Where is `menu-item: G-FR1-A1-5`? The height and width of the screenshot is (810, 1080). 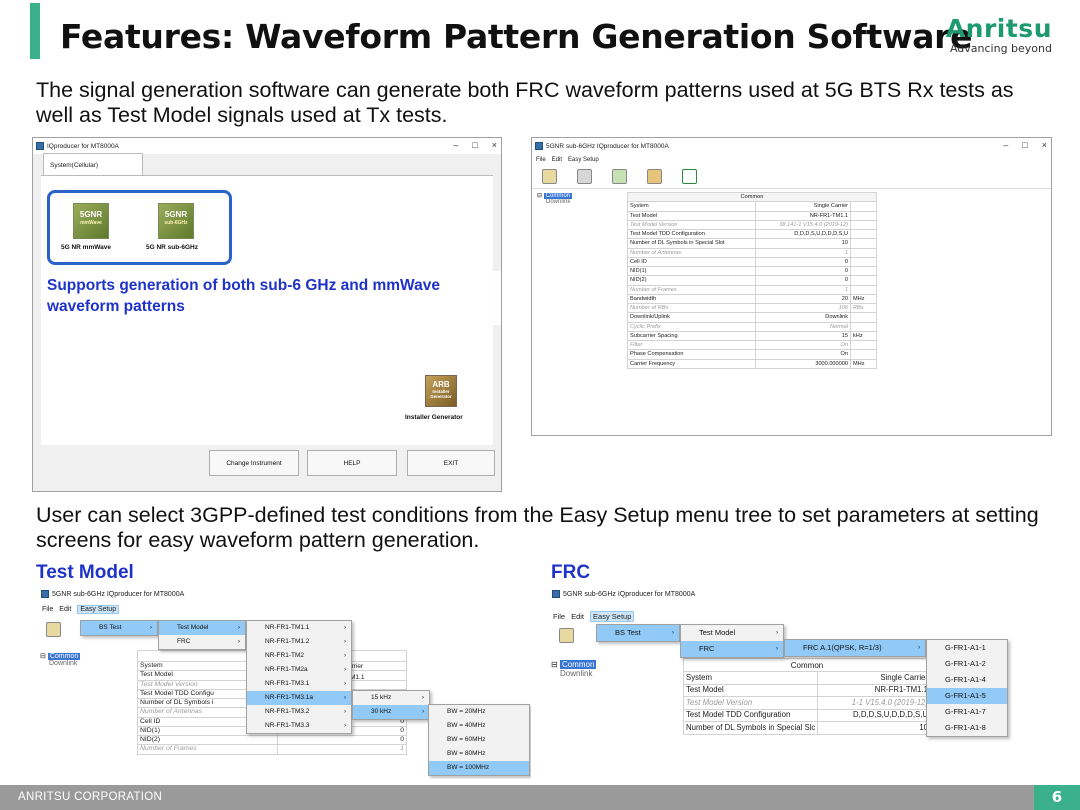 menu-item: G-FR1-A1-5 is located at coordinates (967, 696).